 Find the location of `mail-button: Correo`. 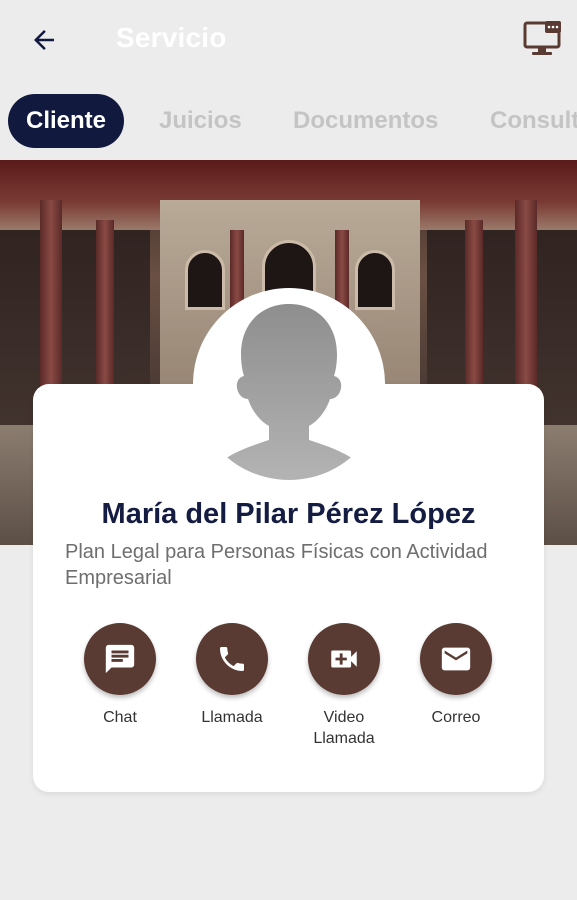

mail-button: Correo is located at coordinates (456, 675).